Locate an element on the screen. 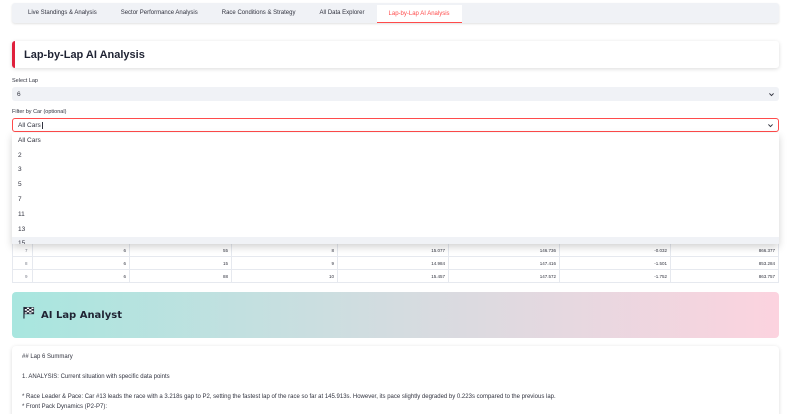 Image resolution: width=806 pixels, height=414 pixels. option-all-cars: All Cars is located at coordinates (395, 140).